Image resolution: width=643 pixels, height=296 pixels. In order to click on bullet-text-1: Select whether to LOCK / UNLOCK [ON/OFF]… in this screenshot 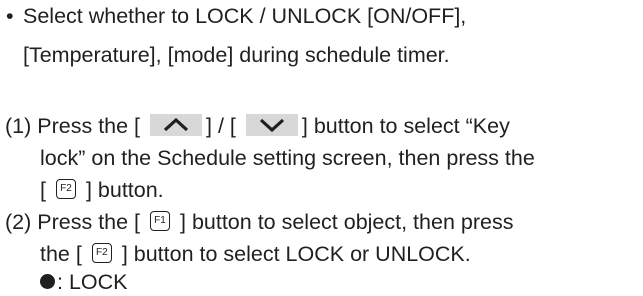, I will do `click(245, 16)`.